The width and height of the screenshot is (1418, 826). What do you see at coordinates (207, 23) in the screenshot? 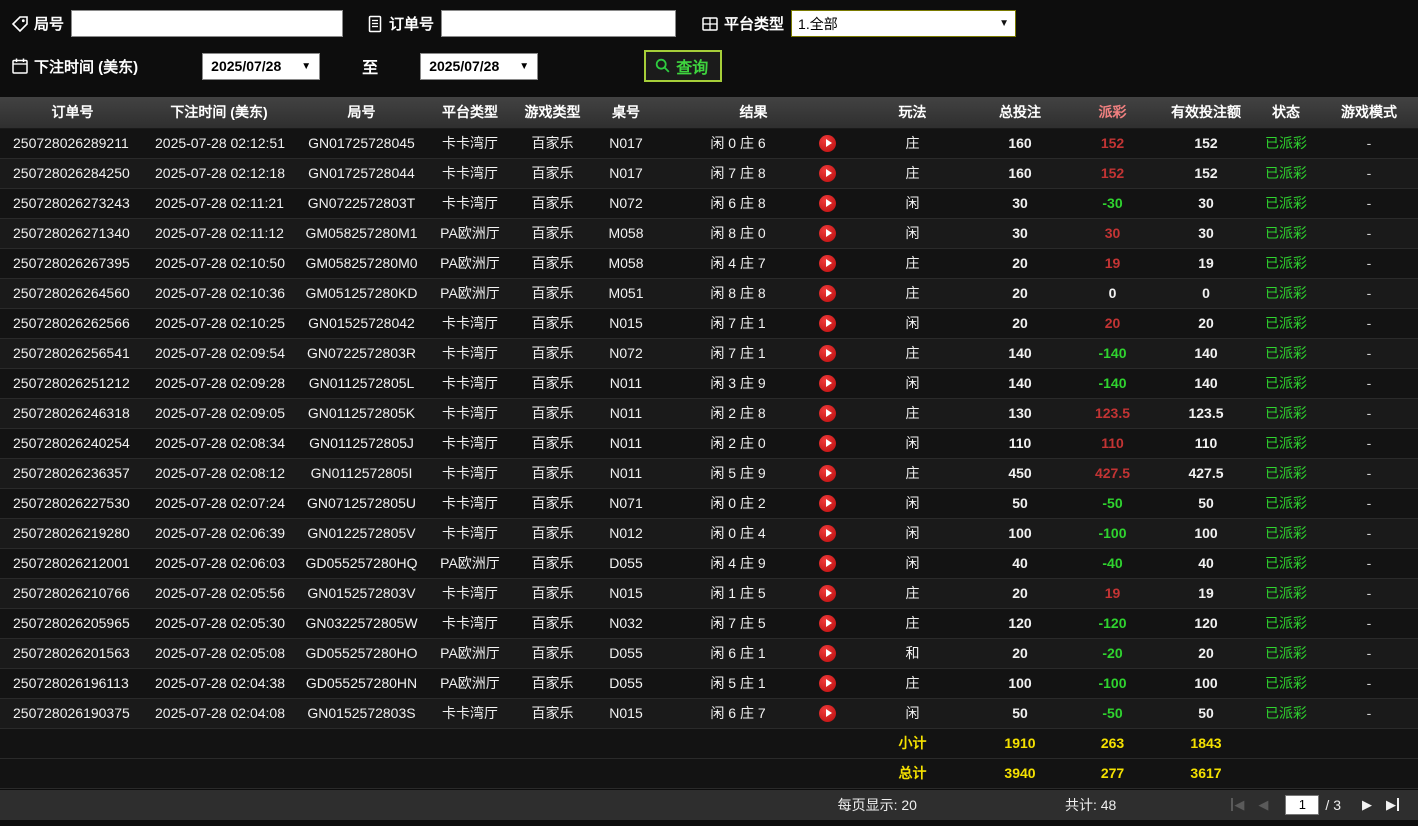
I see `round-number-input` at bounding box center [207, 23].